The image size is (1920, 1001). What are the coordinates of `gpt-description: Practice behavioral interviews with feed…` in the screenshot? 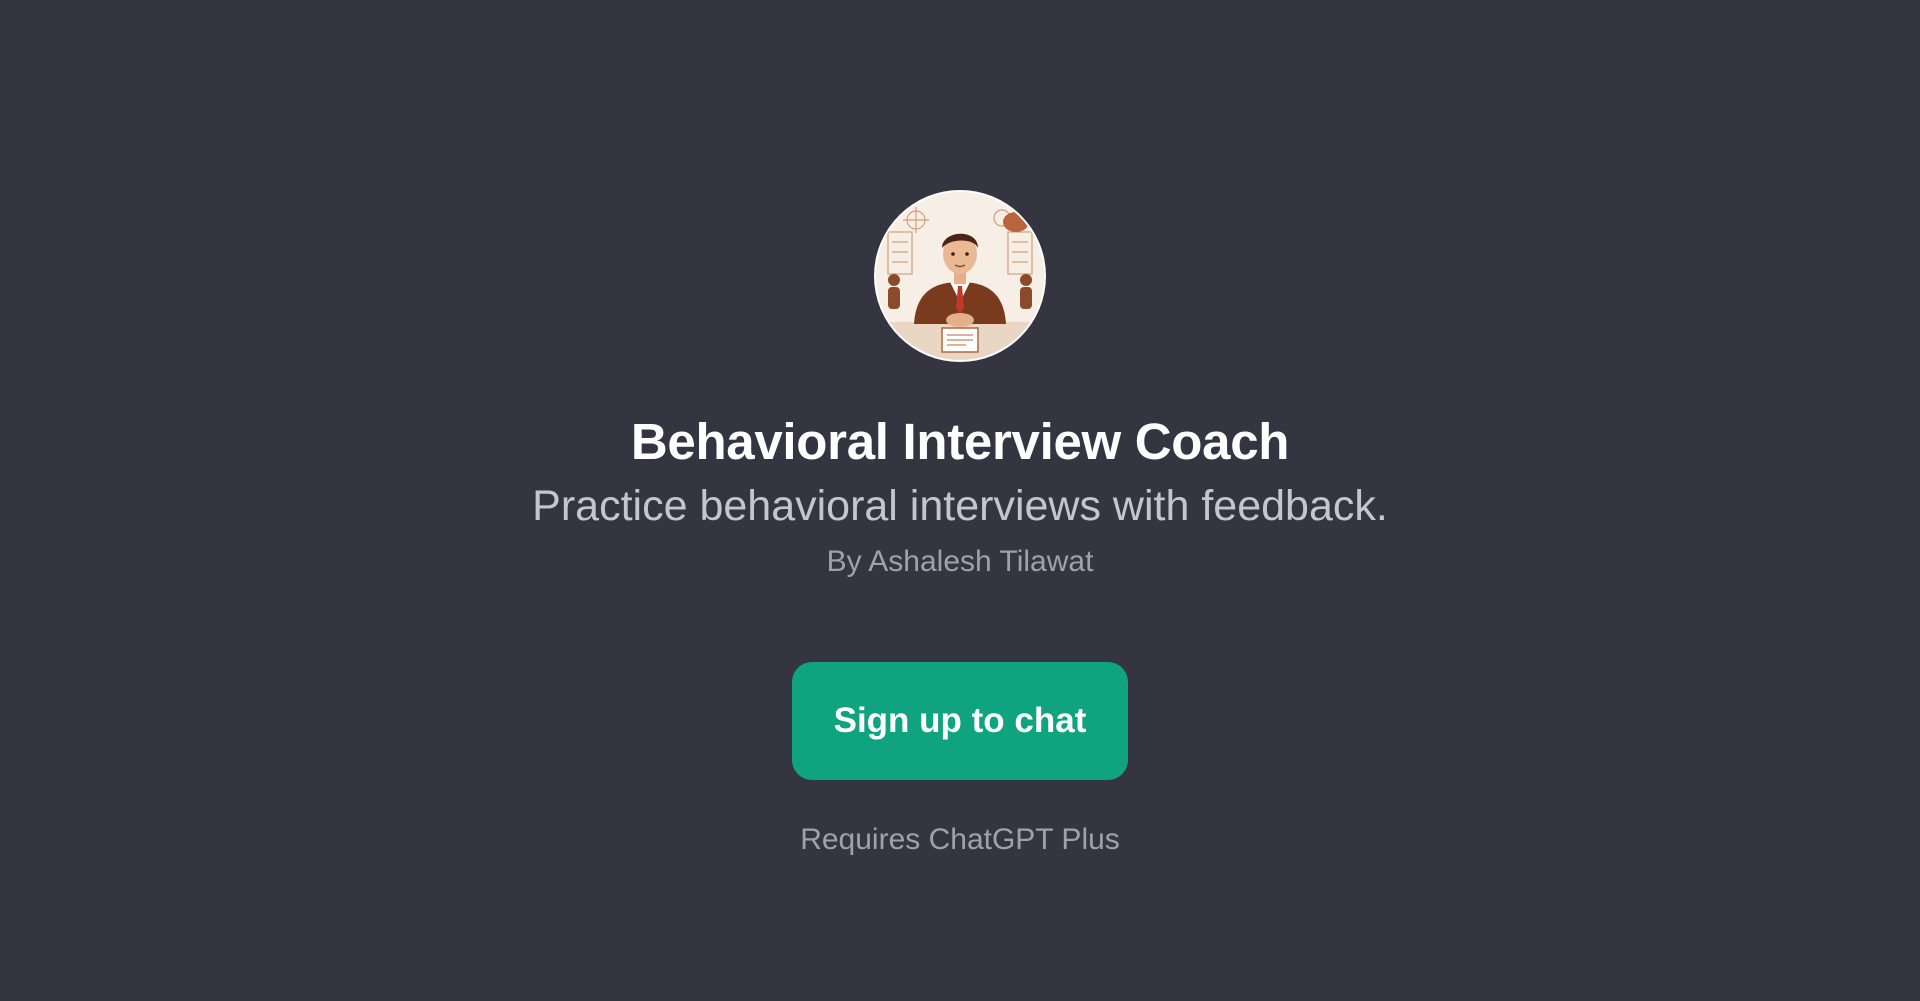 It's located at (960, 506).